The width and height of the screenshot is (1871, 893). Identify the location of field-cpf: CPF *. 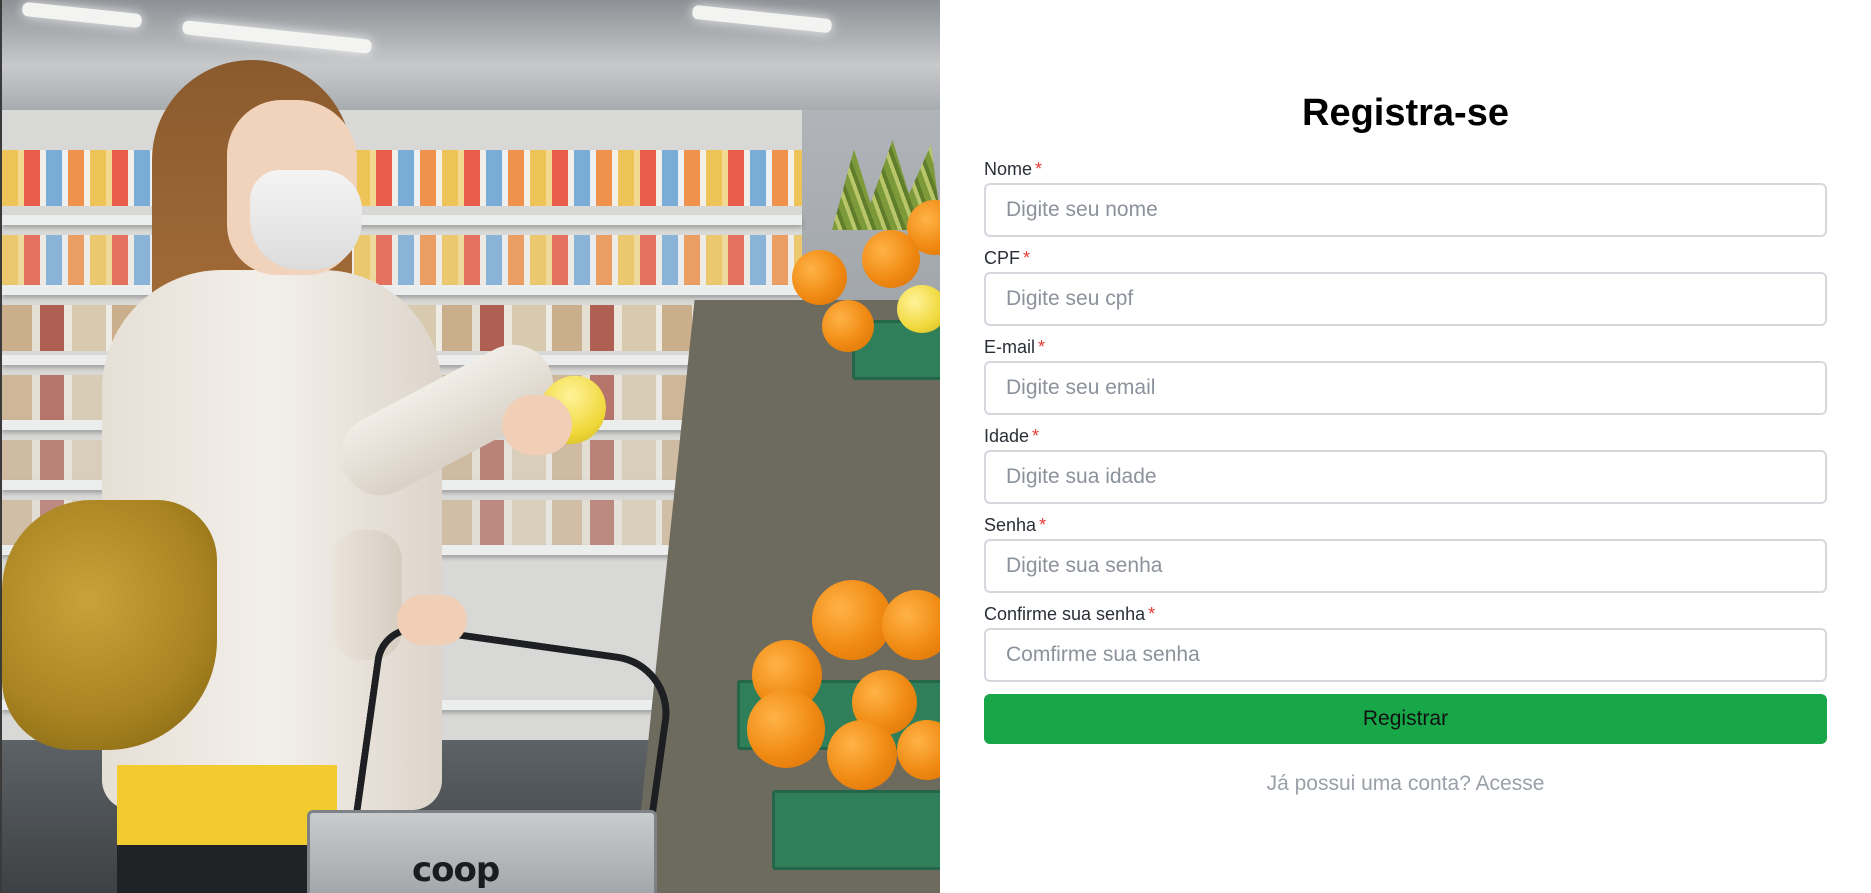
(1405, 286).